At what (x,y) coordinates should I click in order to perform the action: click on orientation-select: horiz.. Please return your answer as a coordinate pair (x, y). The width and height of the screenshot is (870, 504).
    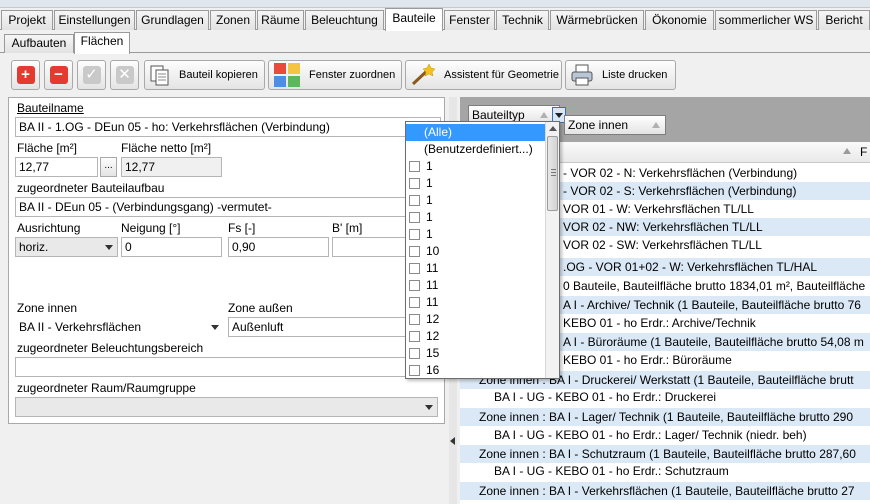
    Looking at the image, I should click on (66, 247).